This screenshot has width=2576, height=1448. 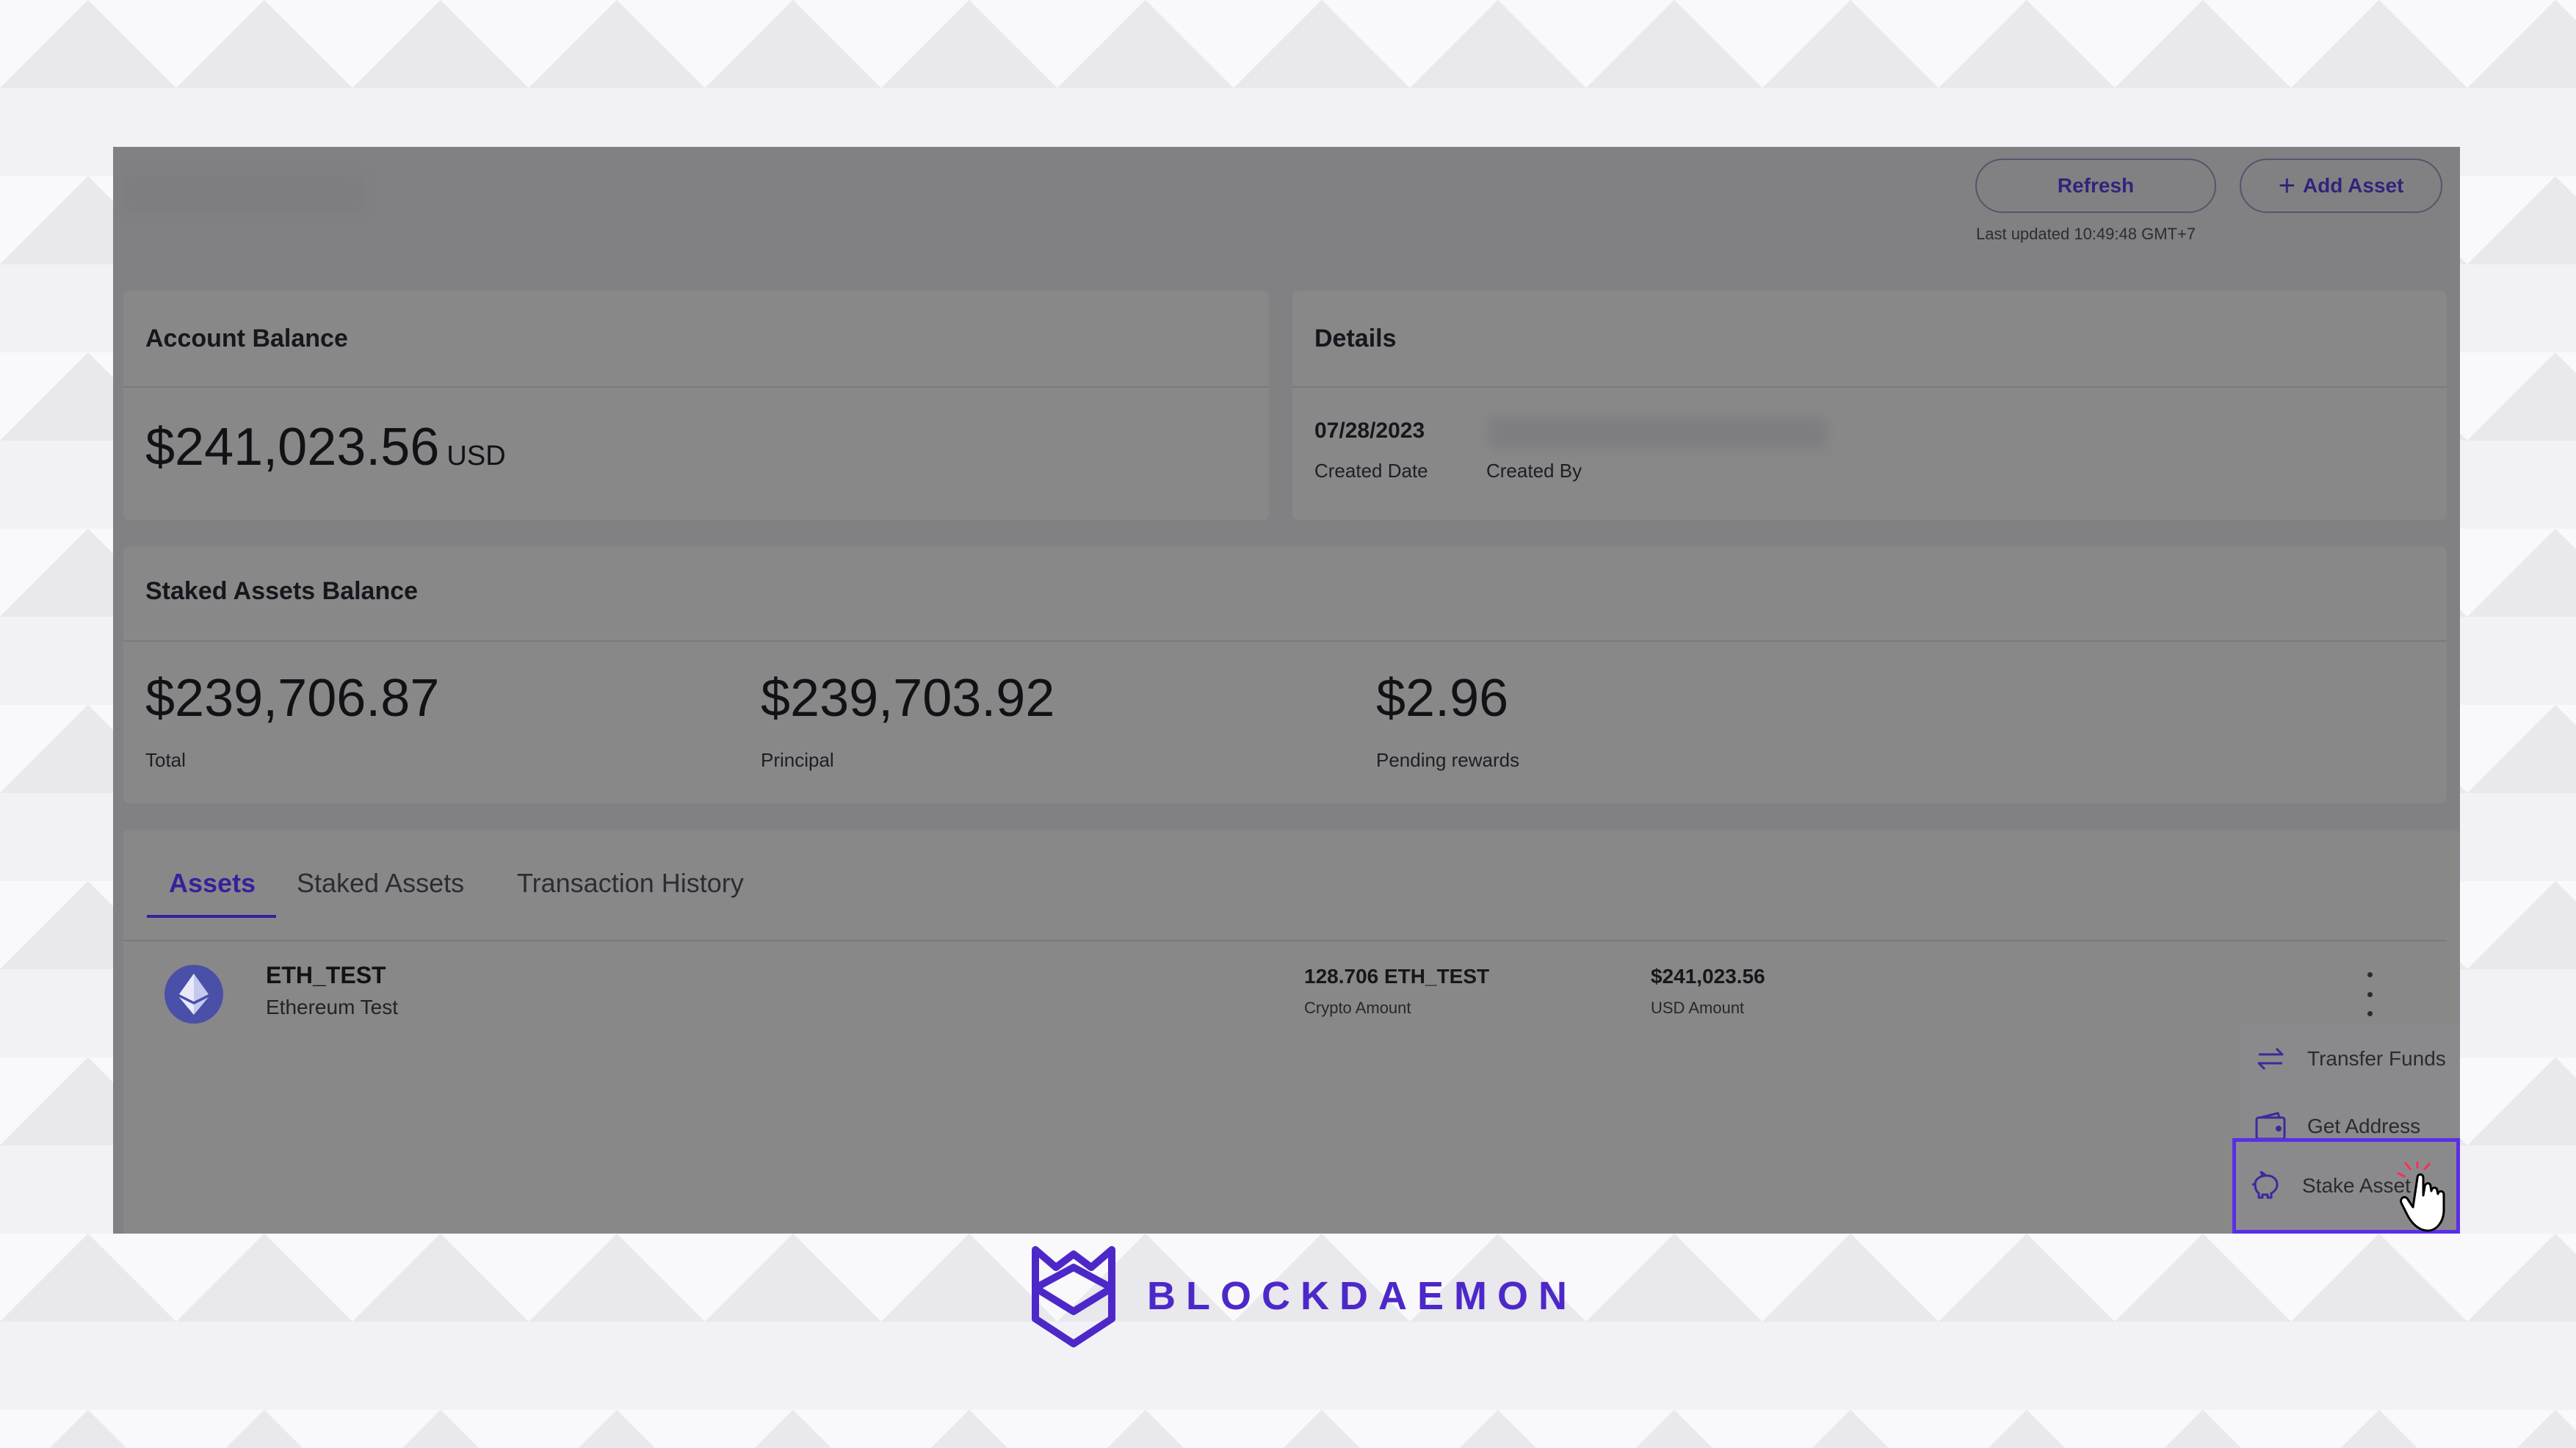 I want to click on refresh-button-label: Refresh, so click(x=2096, y=185).